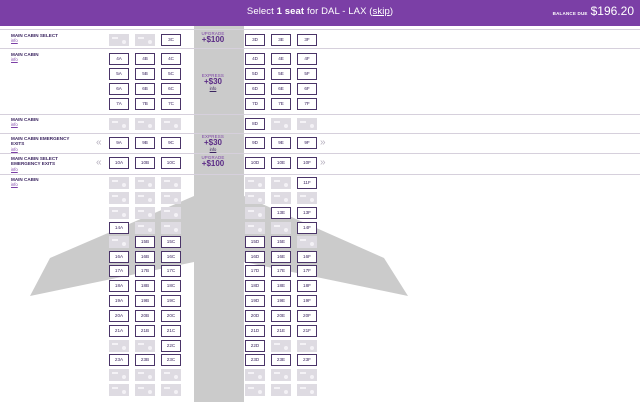 Image resolution: width=640 pixels, height=402 pixels. I want to click on seat-23a: 23A, so click(119, 360).